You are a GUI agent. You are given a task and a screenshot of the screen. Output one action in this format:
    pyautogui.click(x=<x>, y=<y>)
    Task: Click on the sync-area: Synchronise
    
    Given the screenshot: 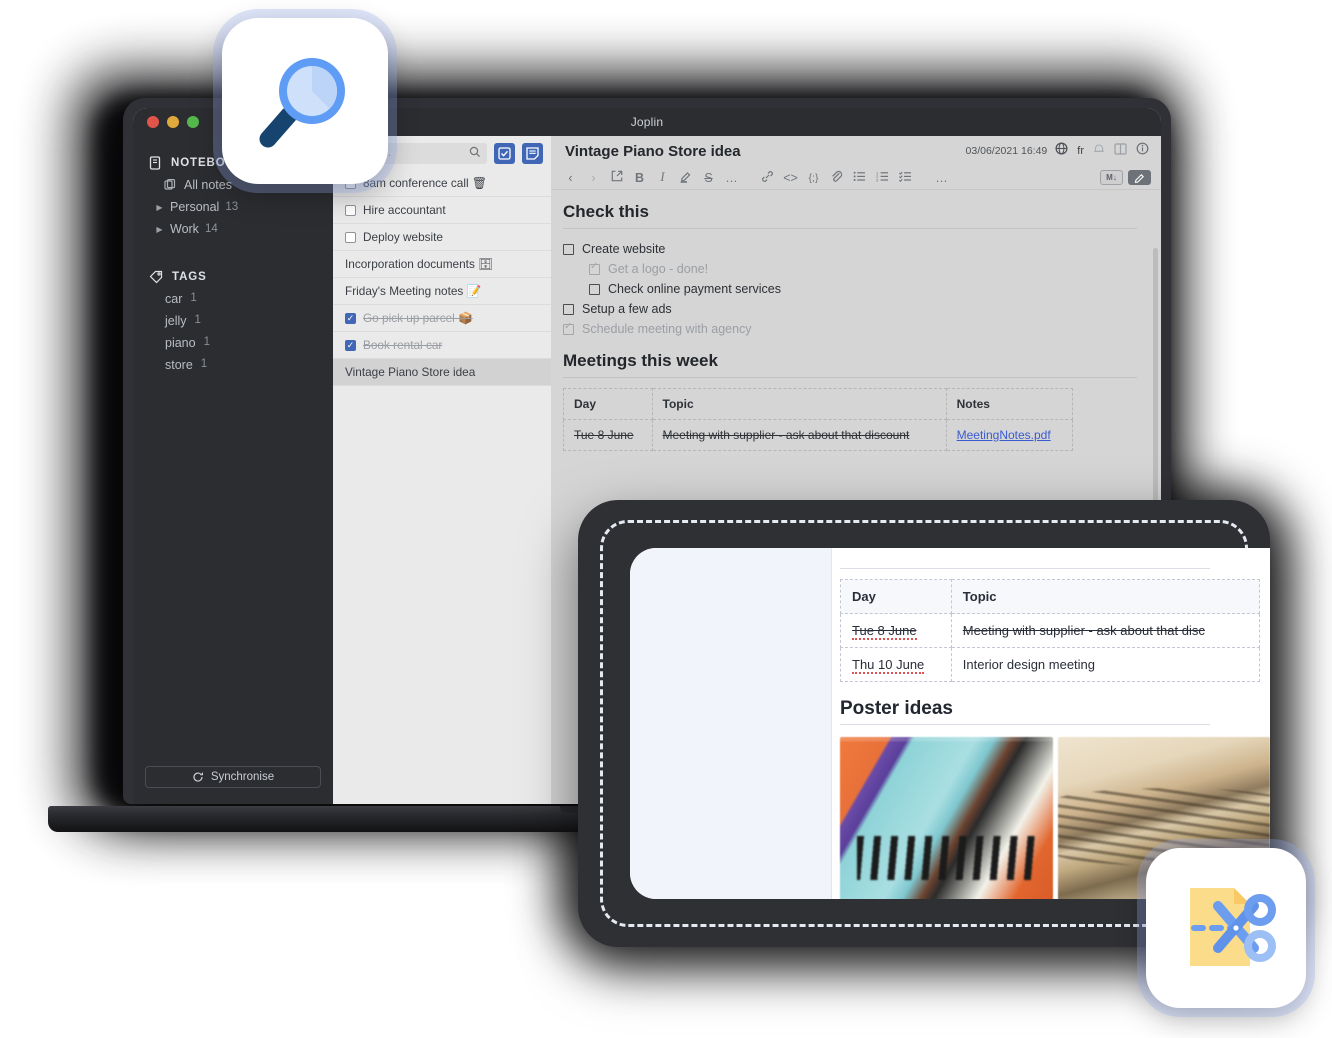 What is the action you would take?
    pyautogui.click(x=233, y=785)
    